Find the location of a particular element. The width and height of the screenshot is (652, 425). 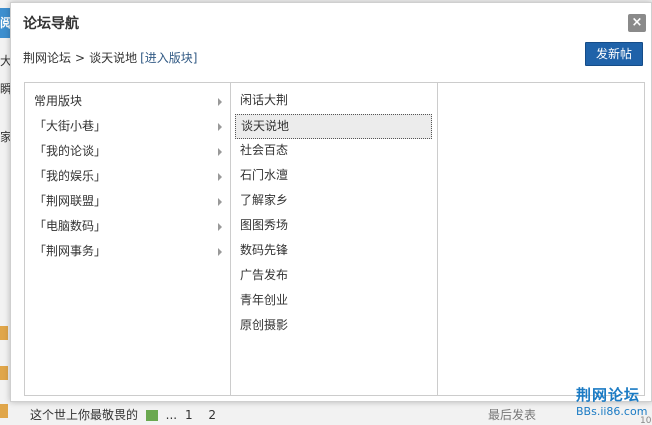

category-label: 「荆网事务」 is located at coordinates (70, 251).